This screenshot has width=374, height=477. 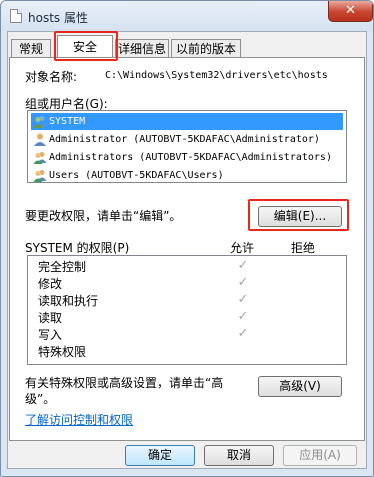 What do you see at coordinates (51, 77) in the screenshot?
I see `object-name-label: 对象名称:` at bounding box center [51, 77].